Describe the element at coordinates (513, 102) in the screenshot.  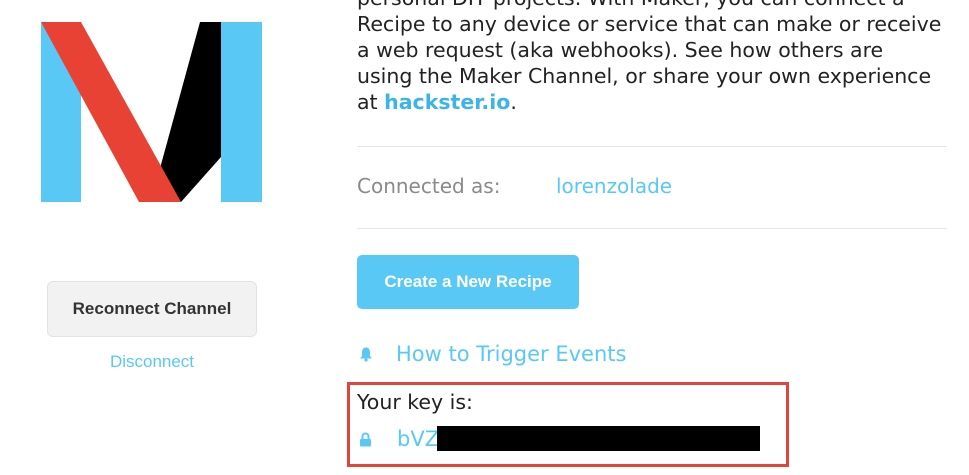
I see `description-suffix: .` at that location.